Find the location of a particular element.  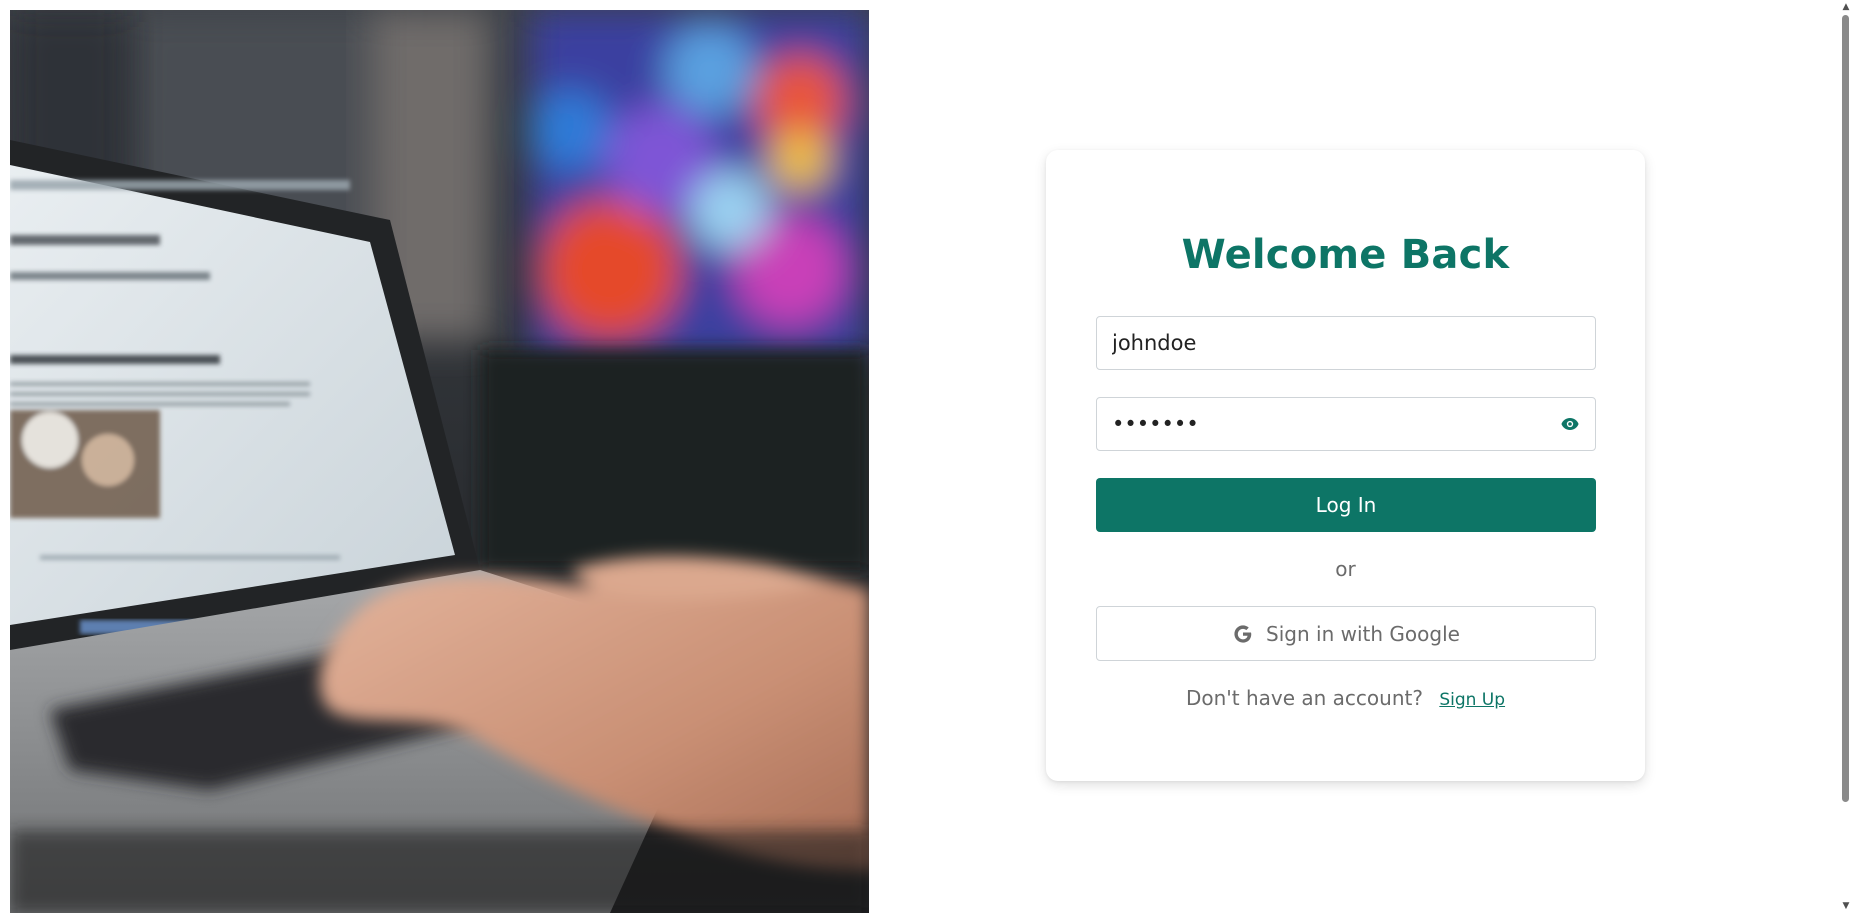

google-icon is located at coordinates (1243, 634).